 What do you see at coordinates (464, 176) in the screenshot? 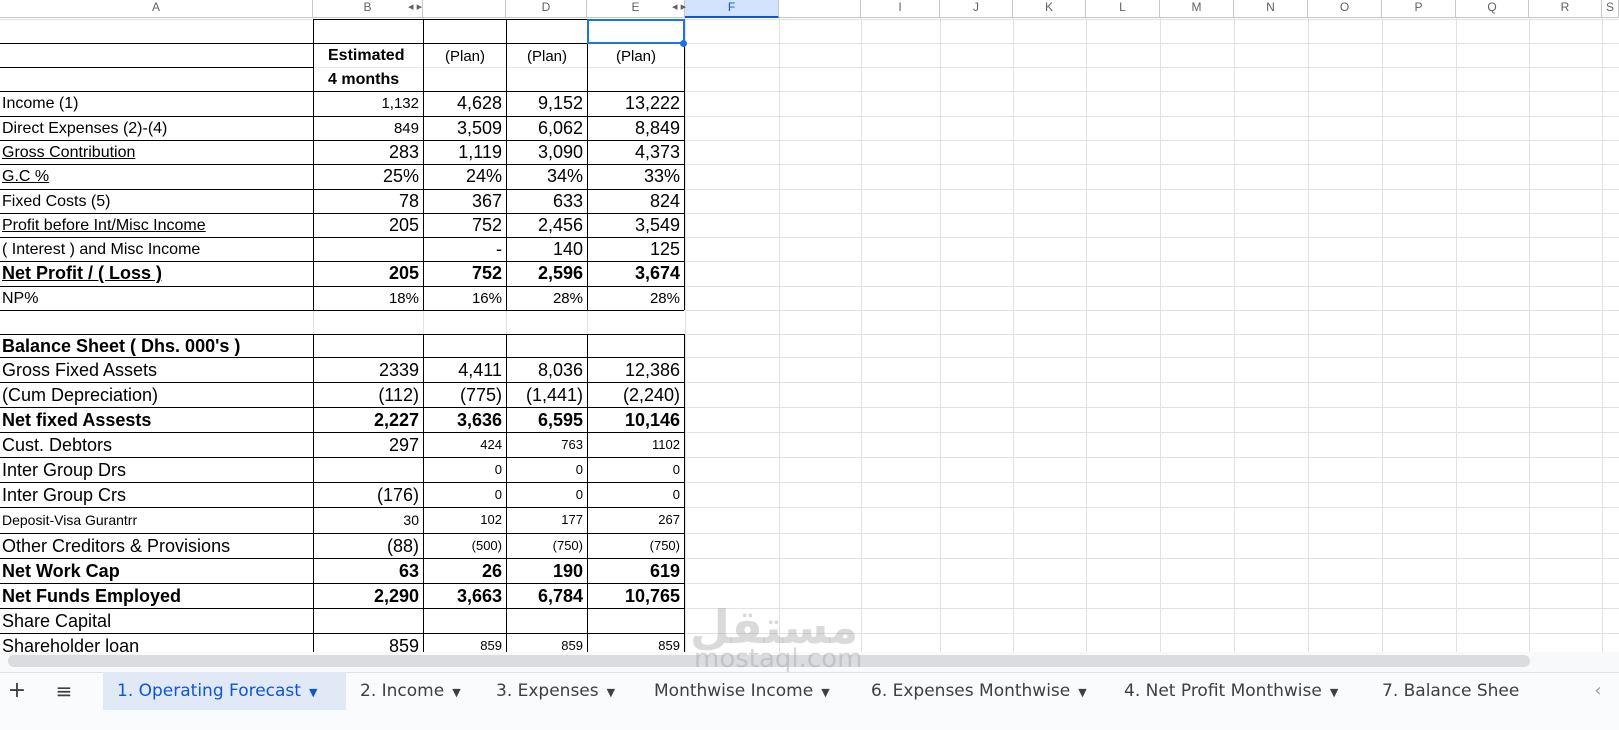
I see `cell-d: 24%` at bounding box center [464, 176].